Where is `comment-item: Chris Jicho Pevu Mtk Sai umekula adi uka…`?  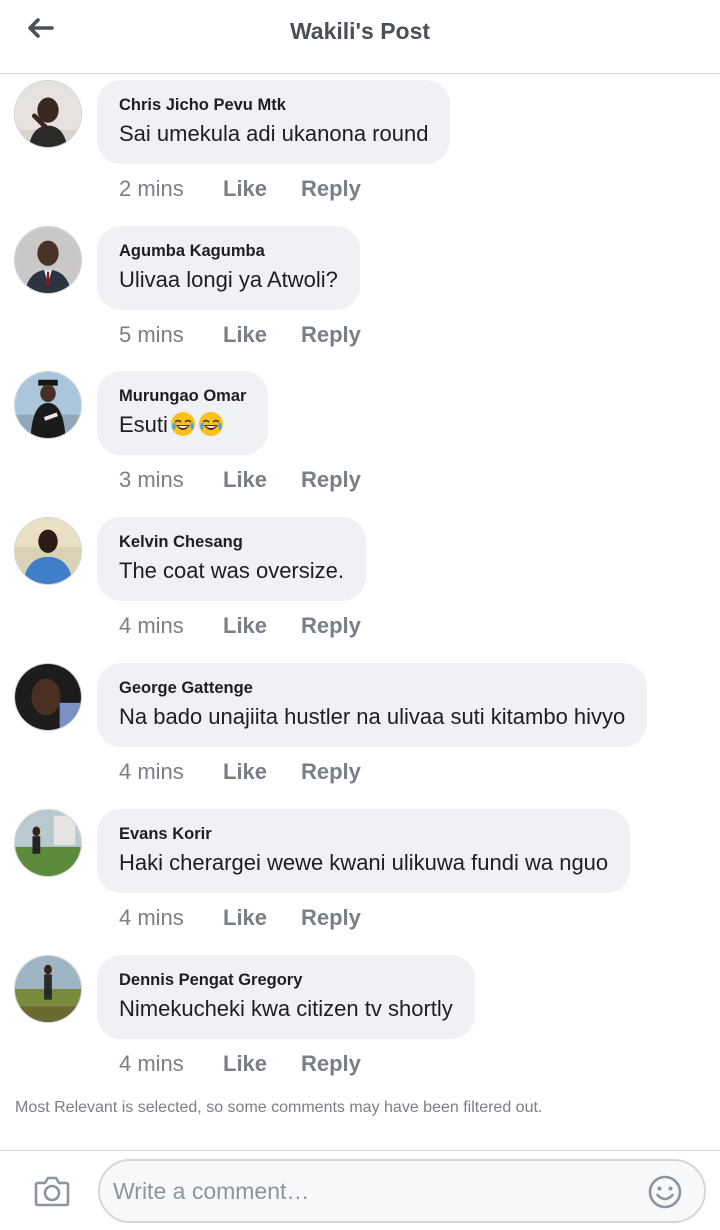 comment-item: Chris Jicho Pevu Mtk Sai umekula adi uka… is located at coordinates (360, 147).